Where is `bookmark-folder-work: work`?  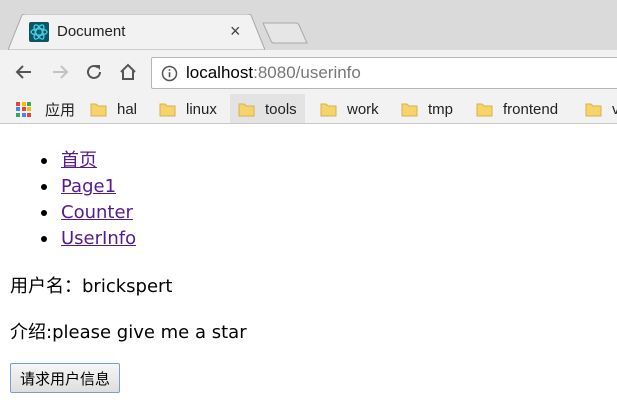
bookmark-folder-work: work is located at coordinates (349, 108).